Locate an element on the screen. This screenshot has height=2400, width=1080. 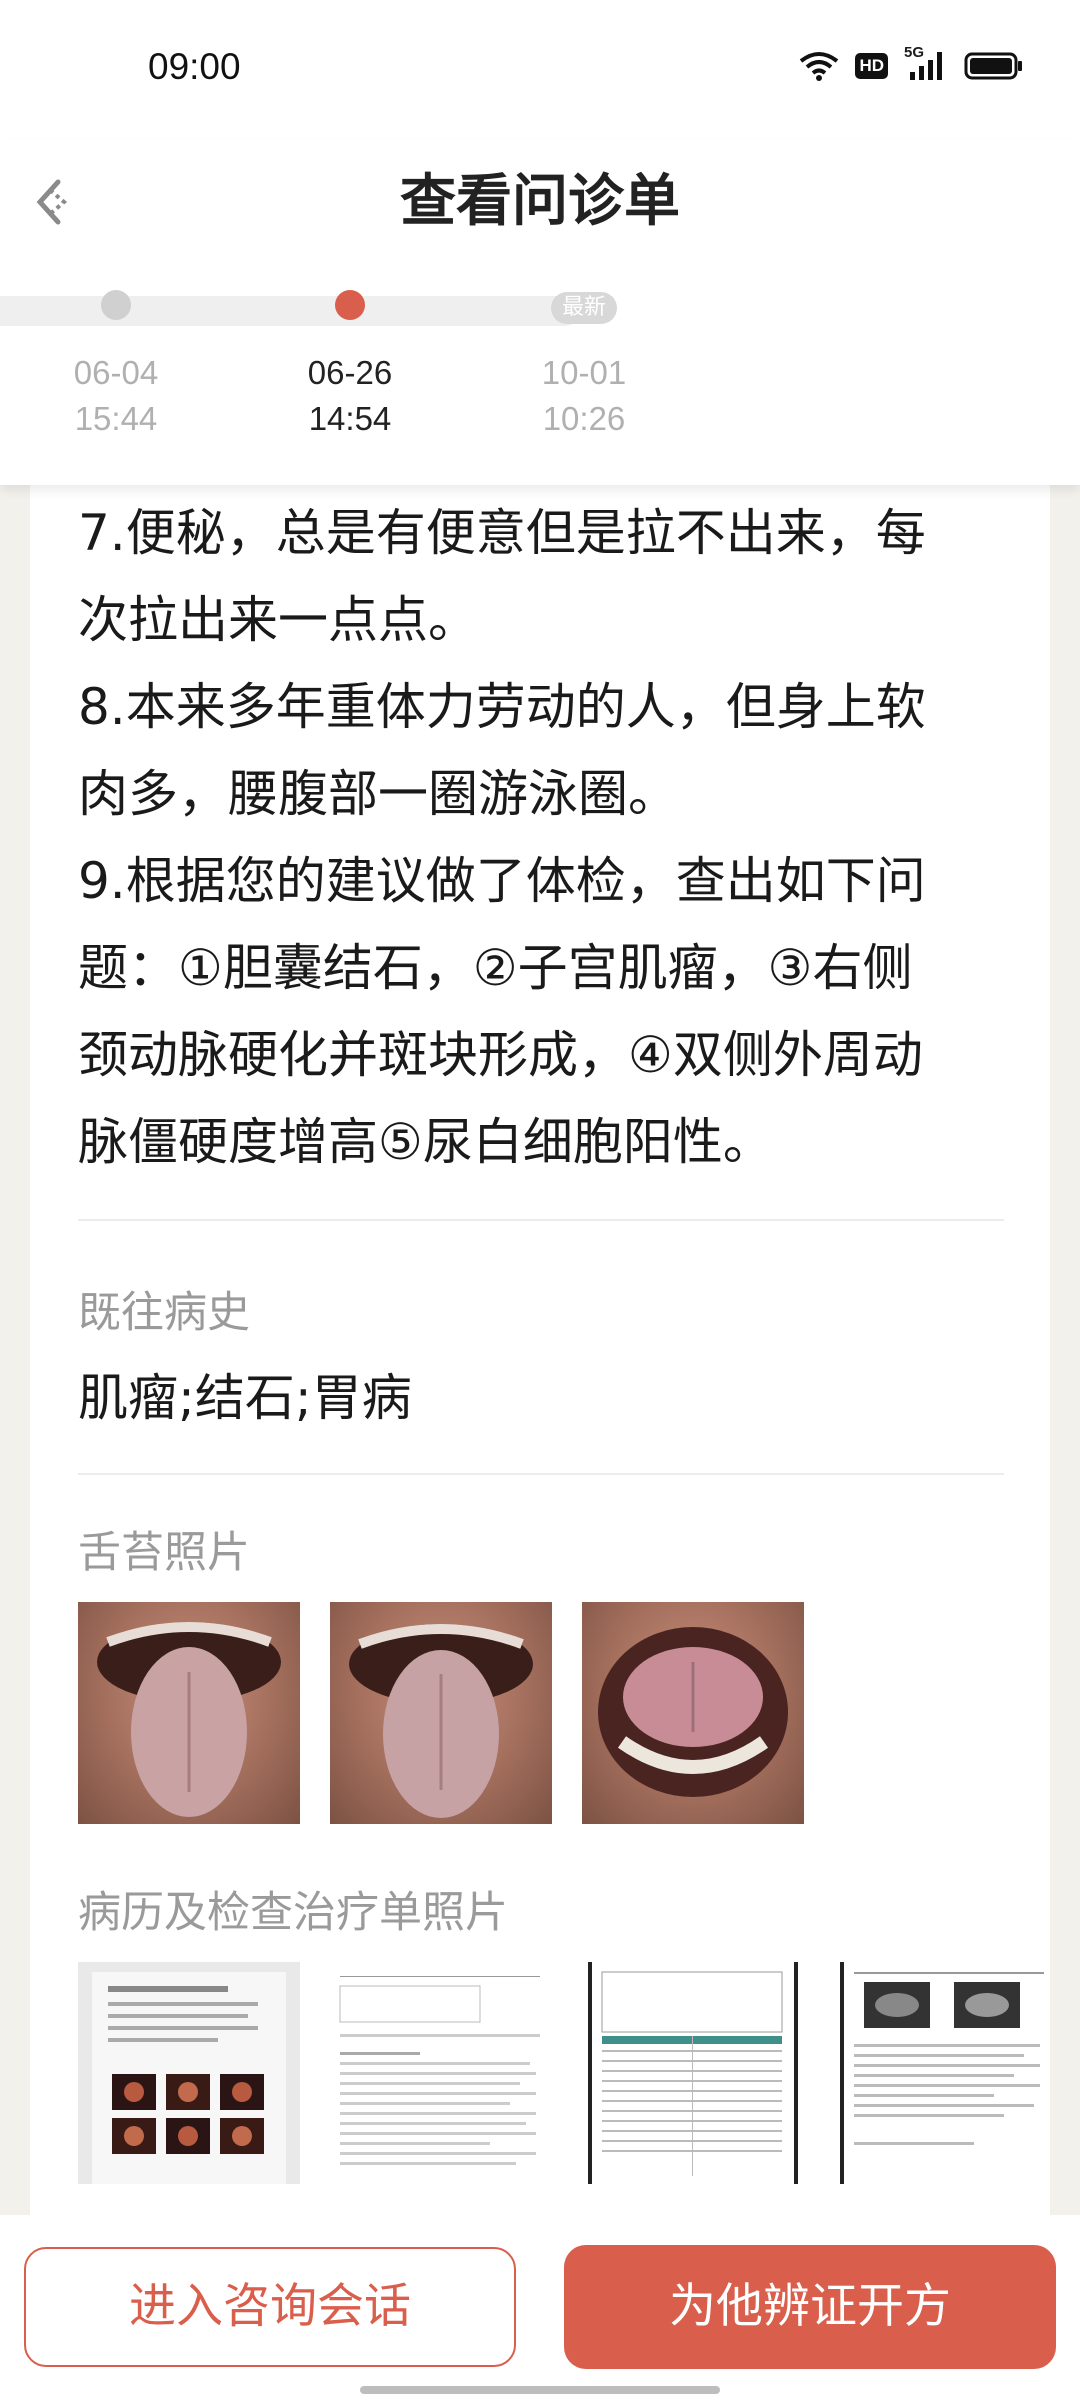
tongue-photos is located at coordinates (441, 1713).